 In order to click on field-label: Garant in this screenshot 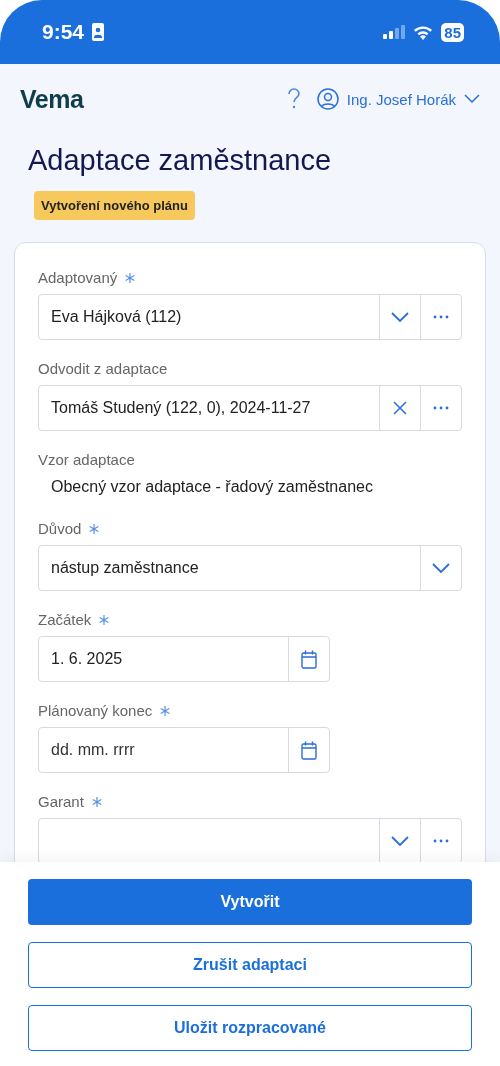, I will do `click(61, 801)`.